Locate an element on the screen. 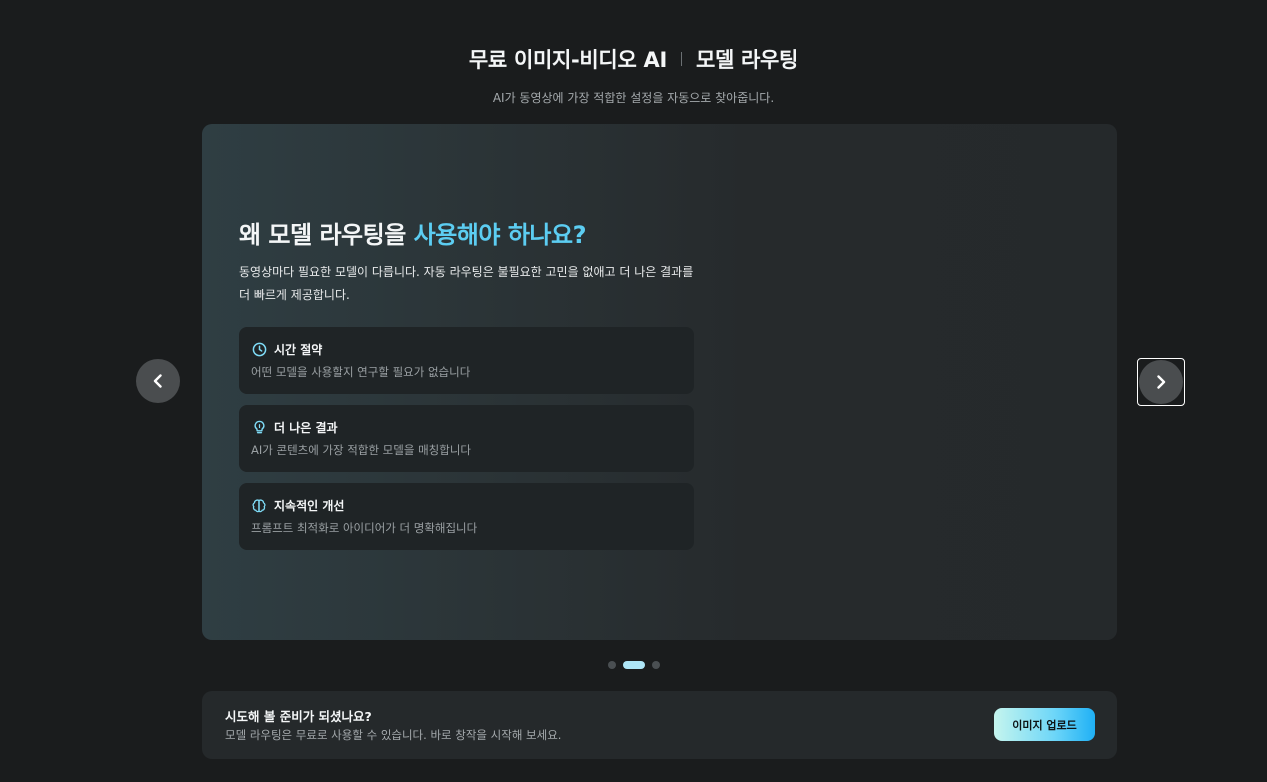  feature-card-time: 시간 절약 어떤 모델을 사용할지 연구할 필요가 없습니다 is located at coordinates (466, 360).